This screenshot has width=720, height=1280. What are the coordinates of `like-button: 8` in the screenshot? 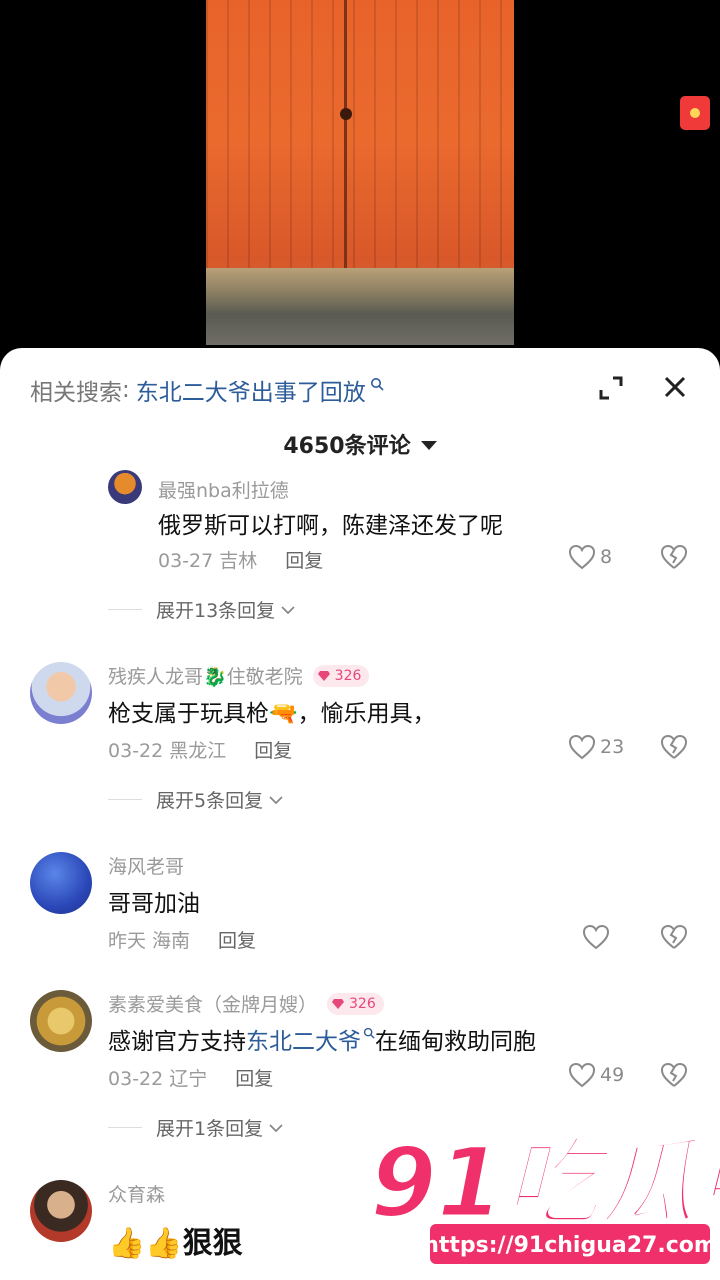 It's located at (590, 557).